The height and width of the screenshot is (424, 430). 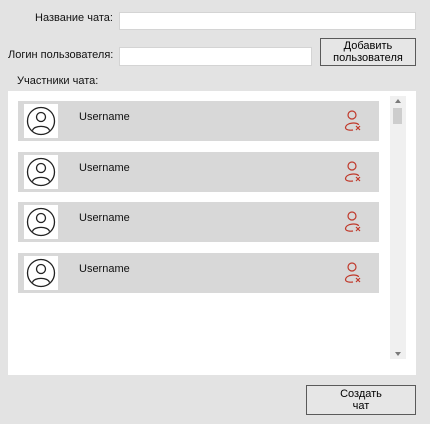 What do you see at coordinates (368, 52) in the screenshot?
I see `add-user-button: Добавить пользователя` at bounding box center [368, 52].